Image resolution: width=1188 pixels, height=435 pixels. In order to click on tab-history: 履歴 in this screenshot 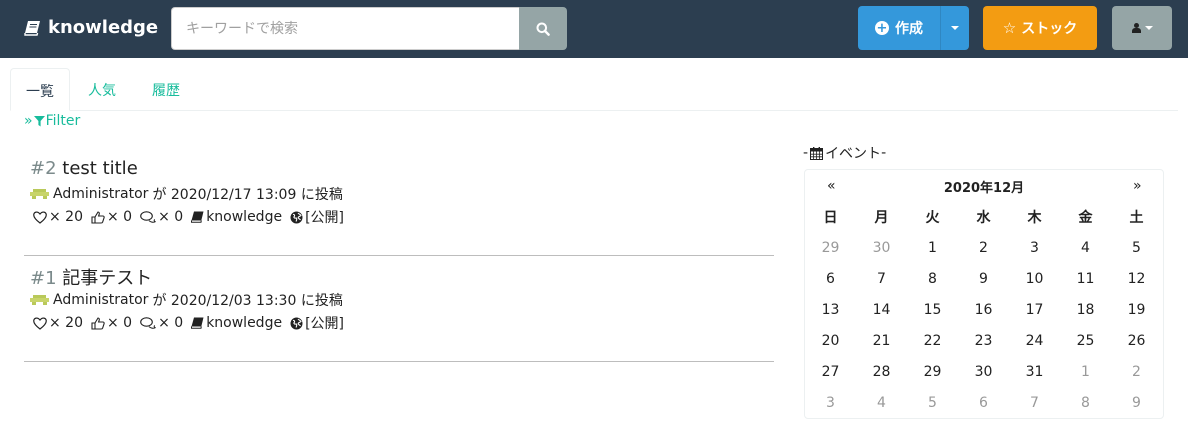, I will do `click(166, 89)`.